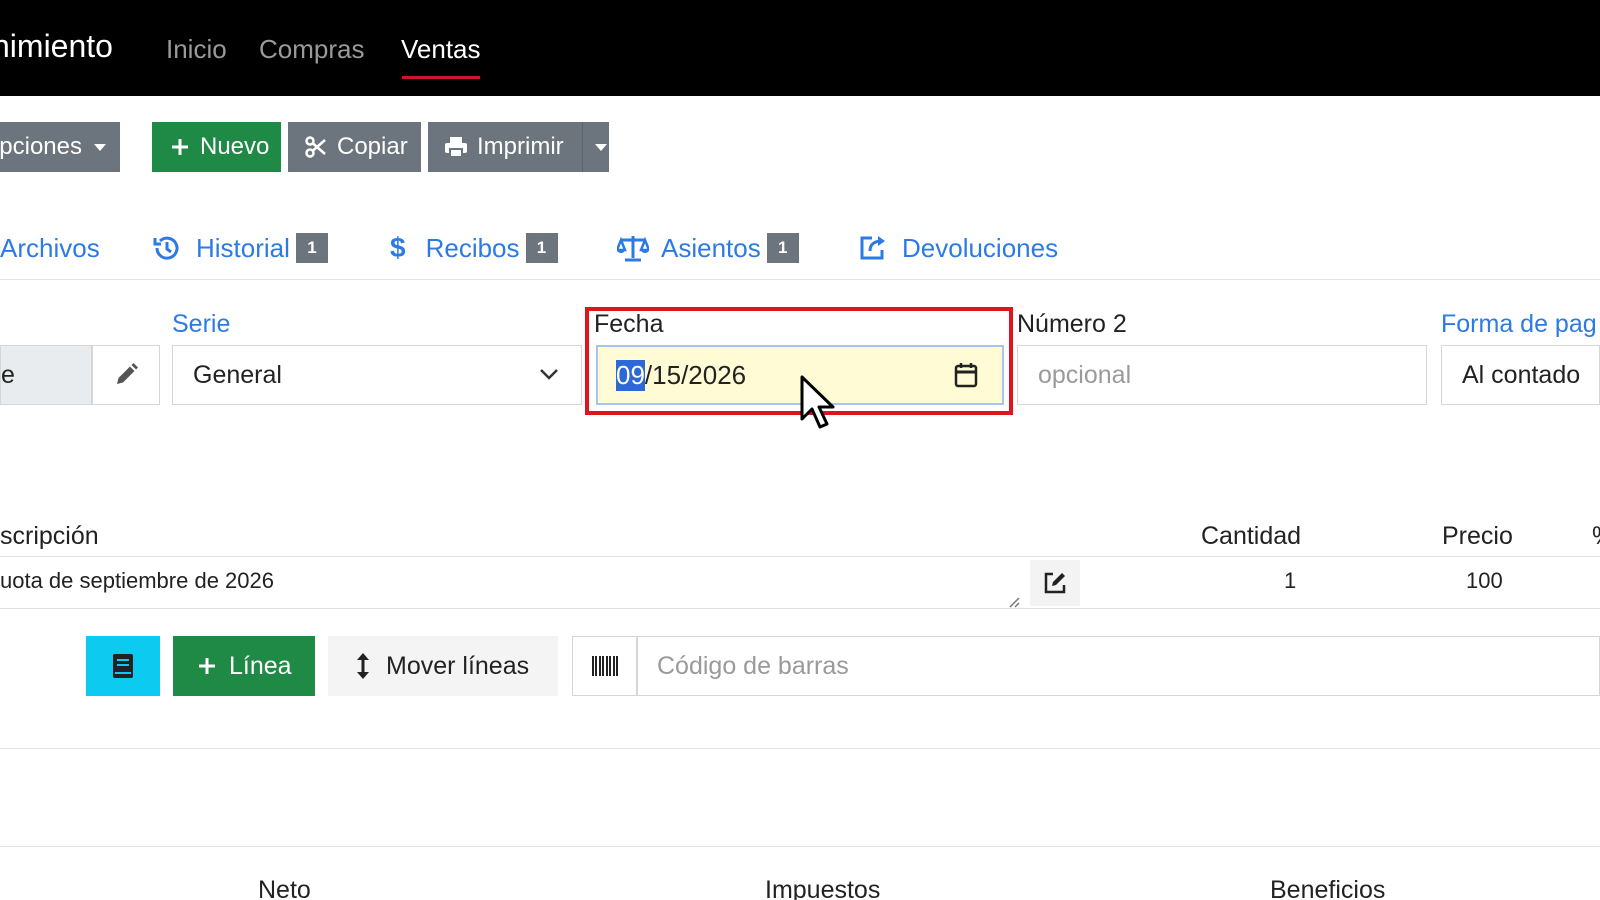 The image size is (1600, 900). I want to click on add-line-button: Línea, so click(244, 666).